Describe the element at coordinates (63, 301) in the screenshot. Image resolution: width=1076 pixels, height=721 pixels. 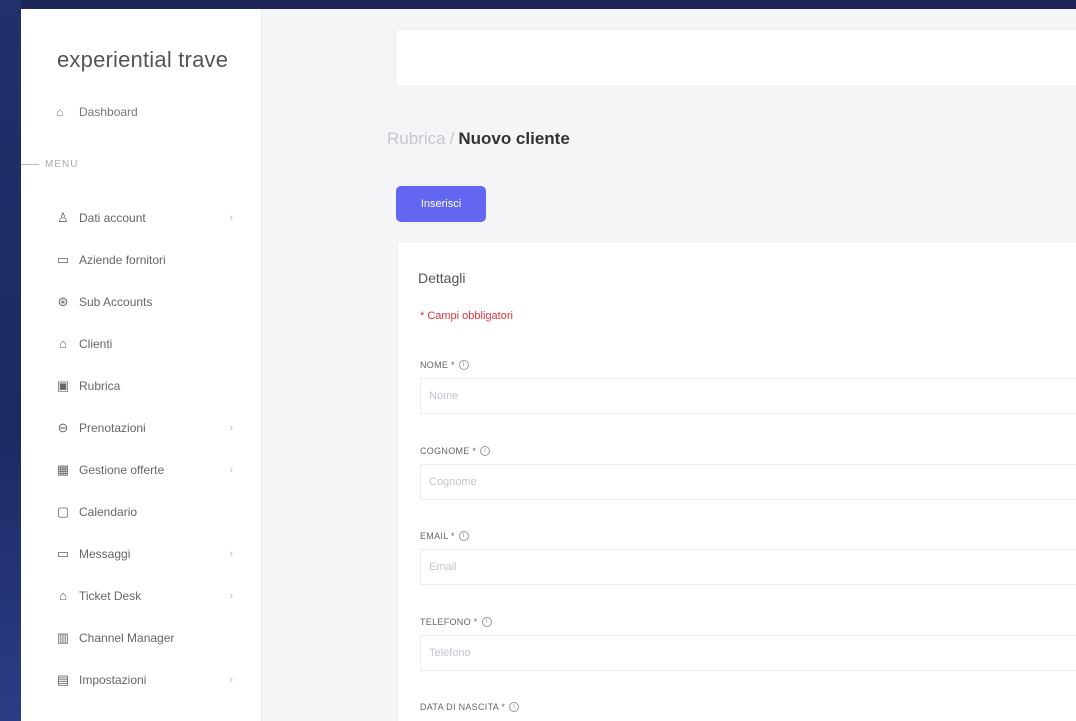
I see `settings-circle-icon: ⊛` at that location.